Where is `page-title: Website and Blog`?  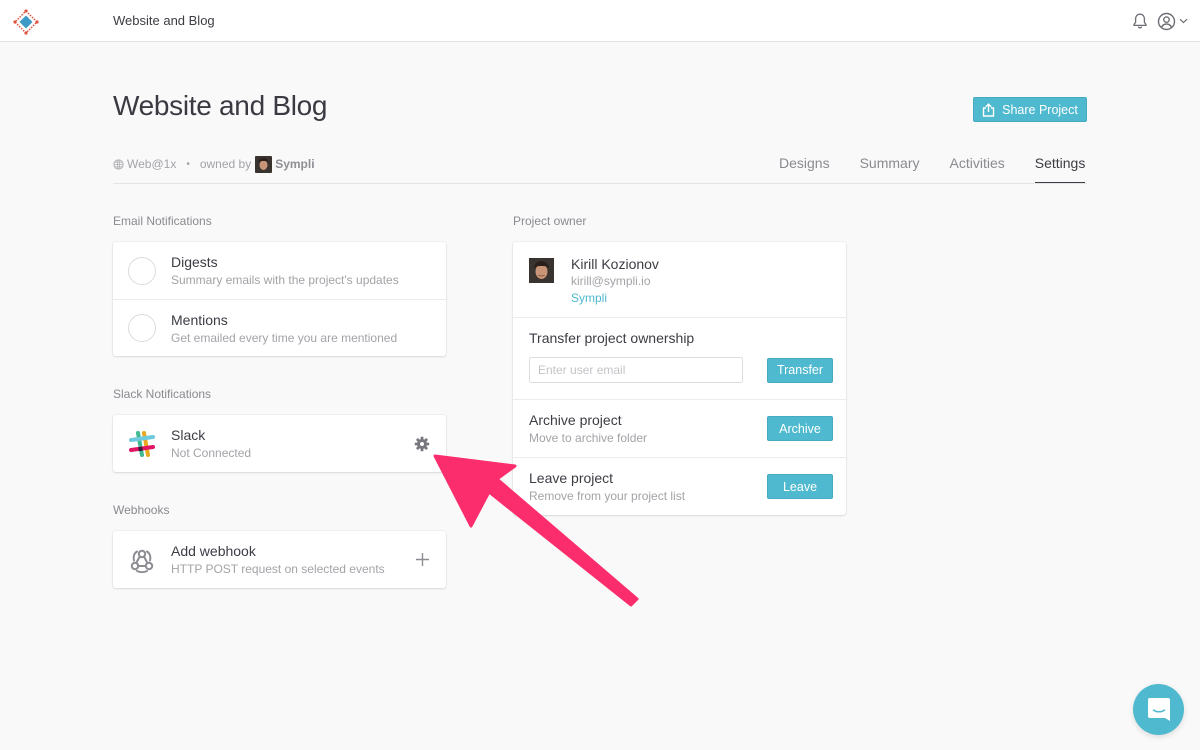
page-title: Website and Blog is located at coordinates (220, 105).